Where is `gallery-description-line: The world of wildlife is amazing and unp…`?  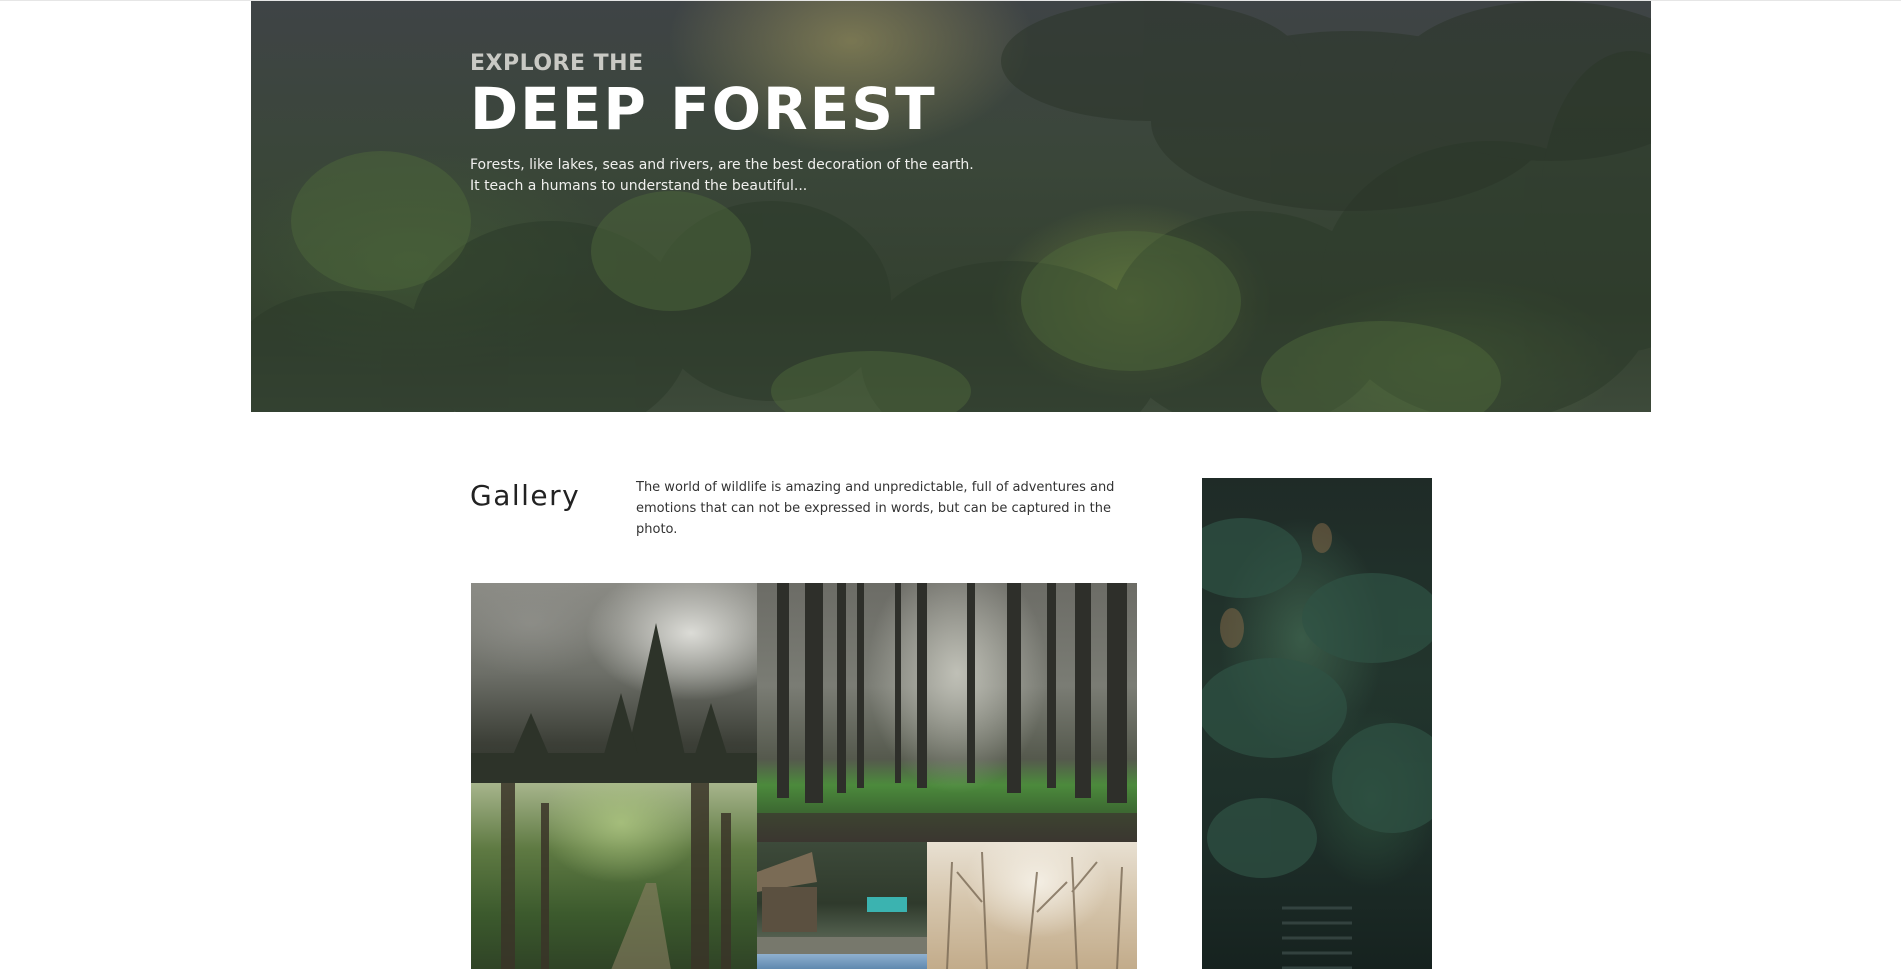 gallery-description-line: The world of wildlife is amazing and unp… is located at coordinates (875, 487).